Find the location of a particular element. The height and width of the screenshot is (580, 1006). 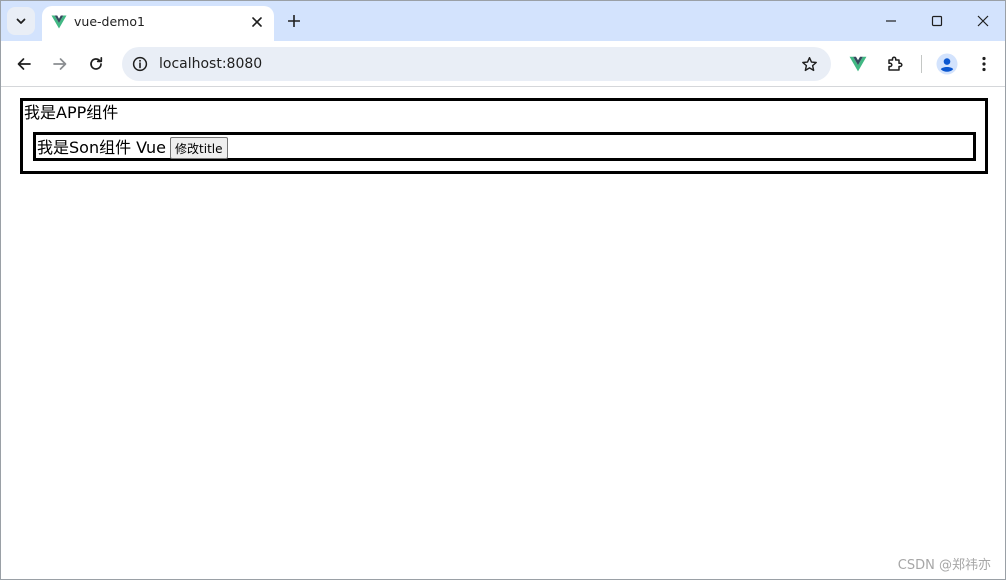

puzzle-icon is located at coordinates (895, 63).